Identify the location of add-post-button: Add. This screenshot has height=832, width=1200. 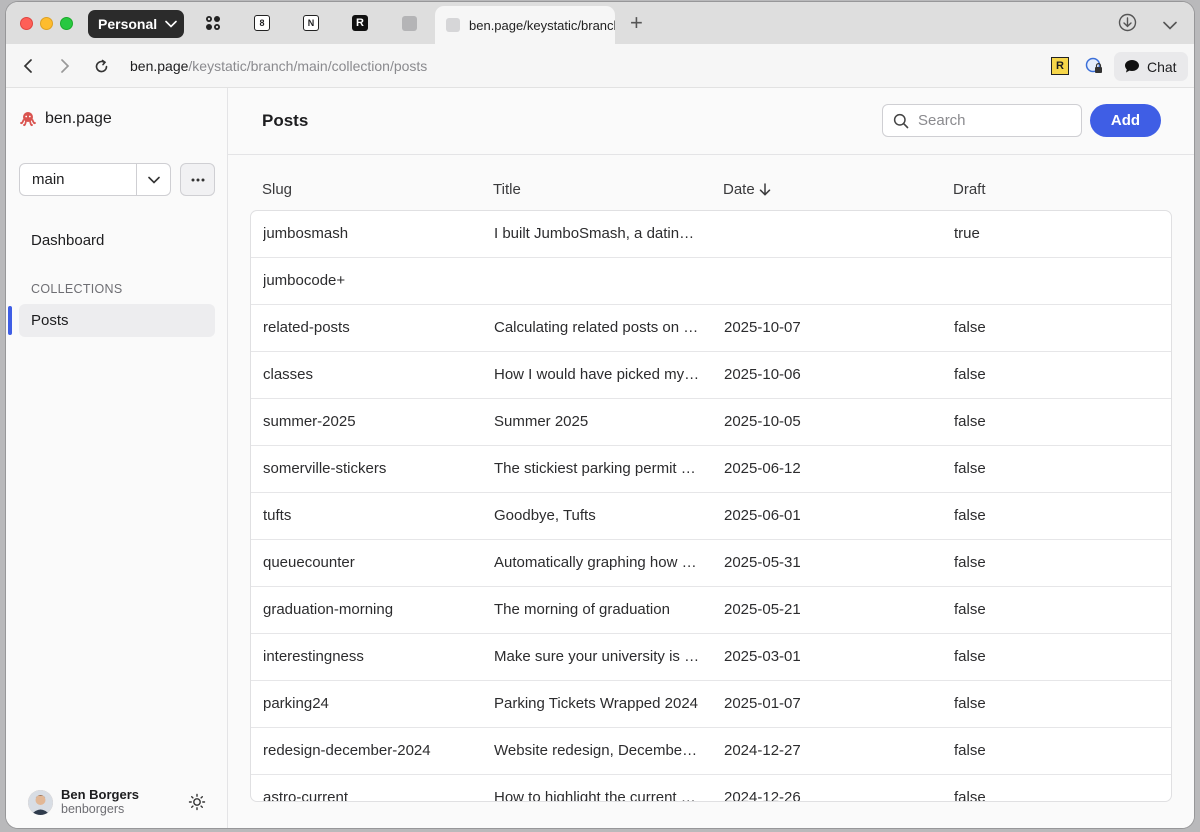
(1125, 120).